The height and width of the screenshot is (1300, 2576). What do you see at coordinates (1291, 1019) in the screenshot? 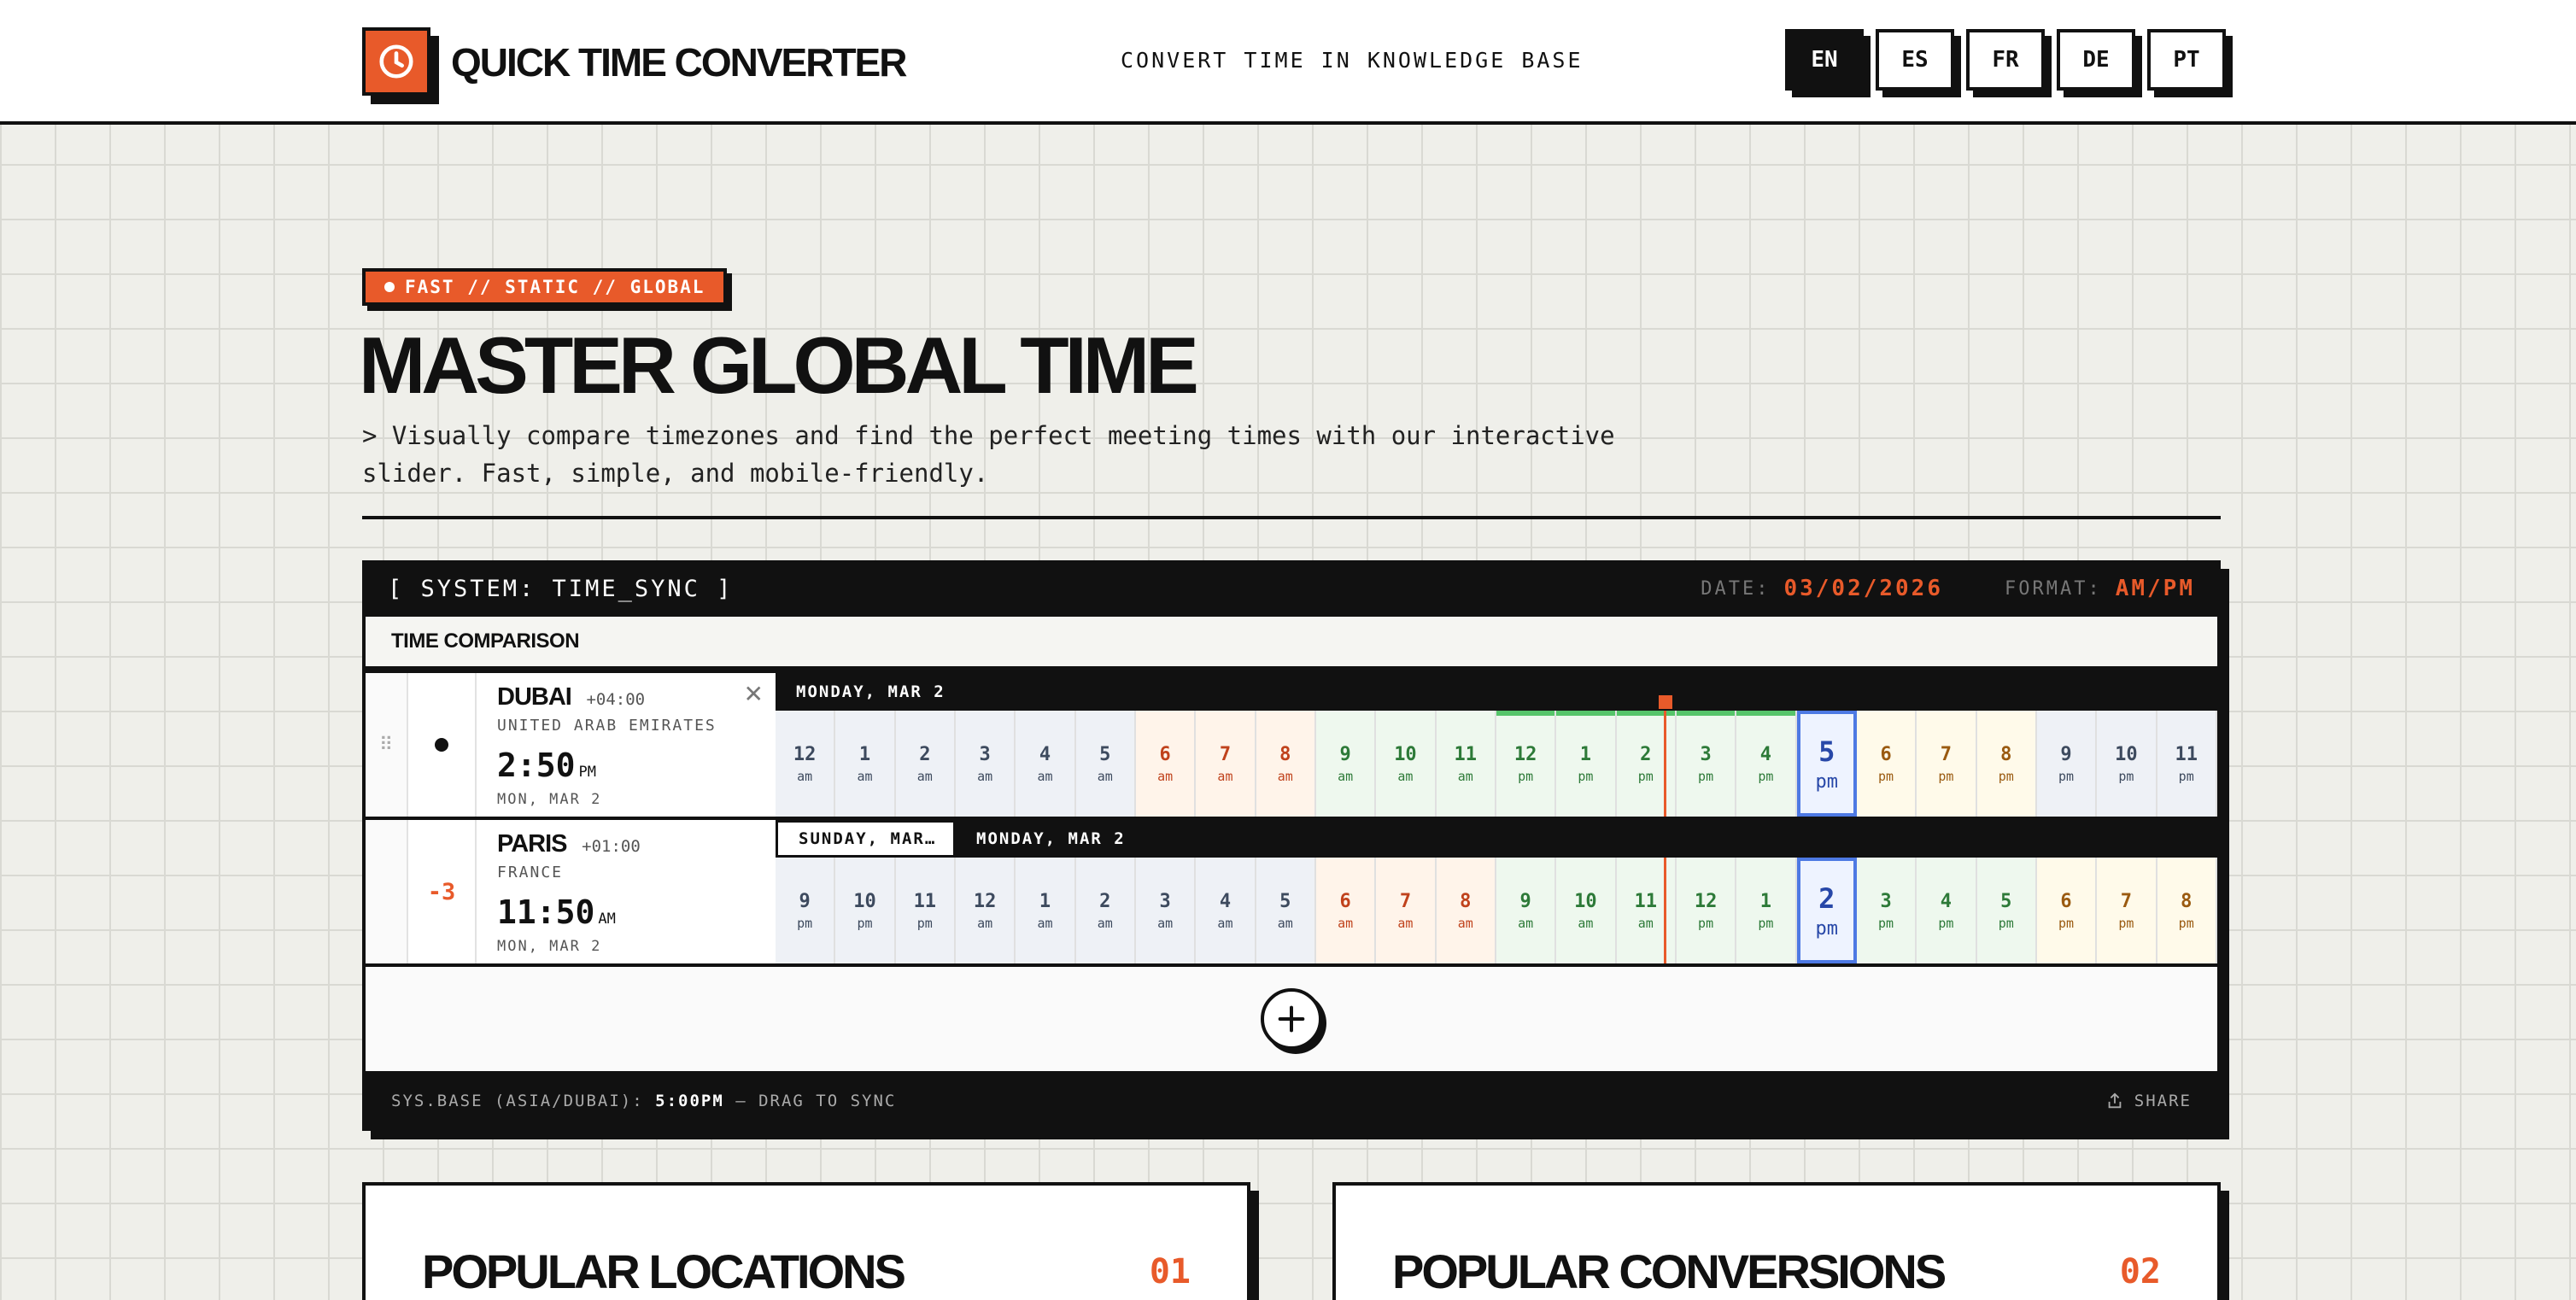
I see `add-timezone-button` at bounding box center [1291, 1019].